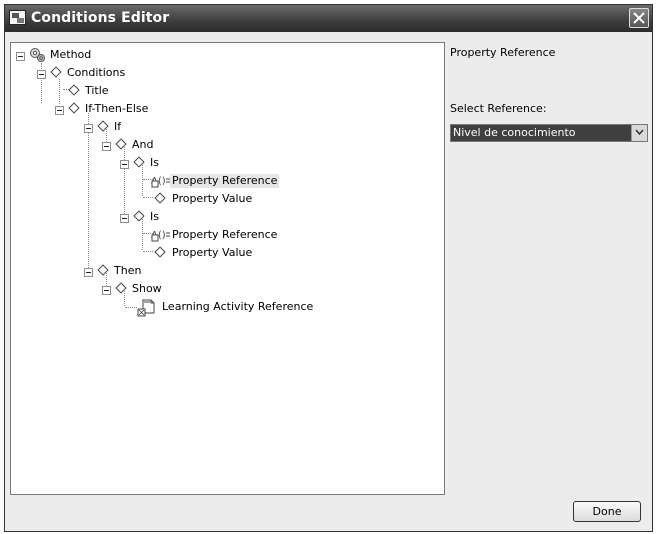 Image resolution: width=657 pixels, height=534 pixels. Describe the element at coordinates (503, 52) in the screenshot. I see `panel-title: Property Reference` at that location.